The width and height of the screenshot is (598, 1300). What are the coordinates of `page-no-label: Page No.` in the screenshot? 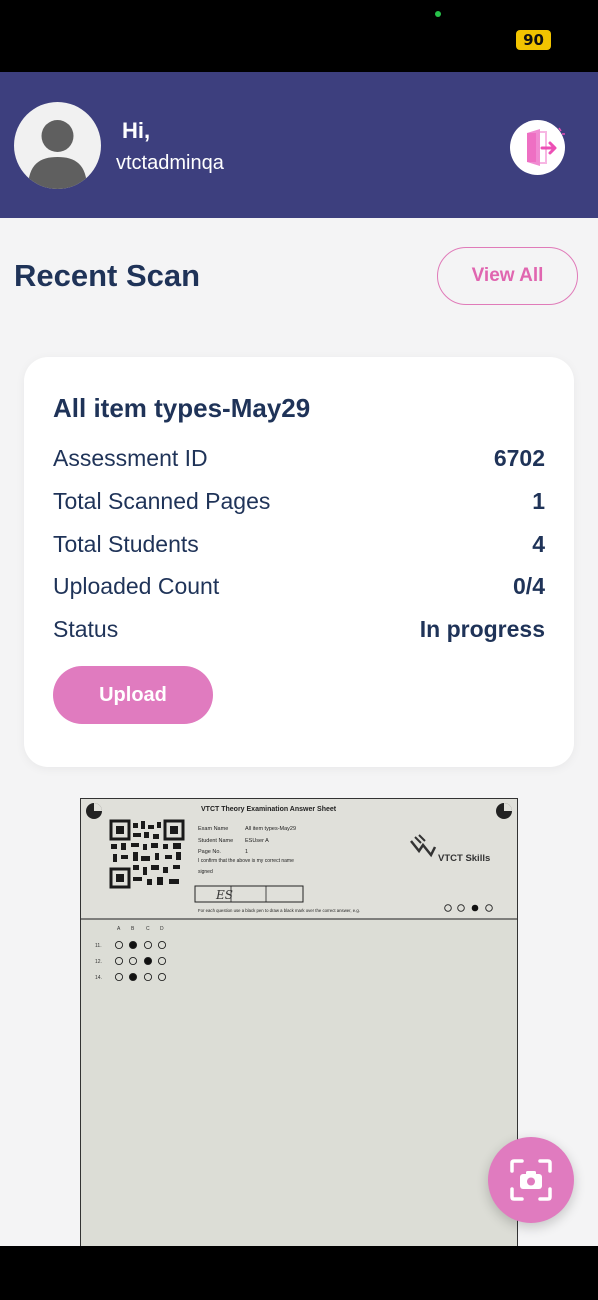 It's located at (209, 852).